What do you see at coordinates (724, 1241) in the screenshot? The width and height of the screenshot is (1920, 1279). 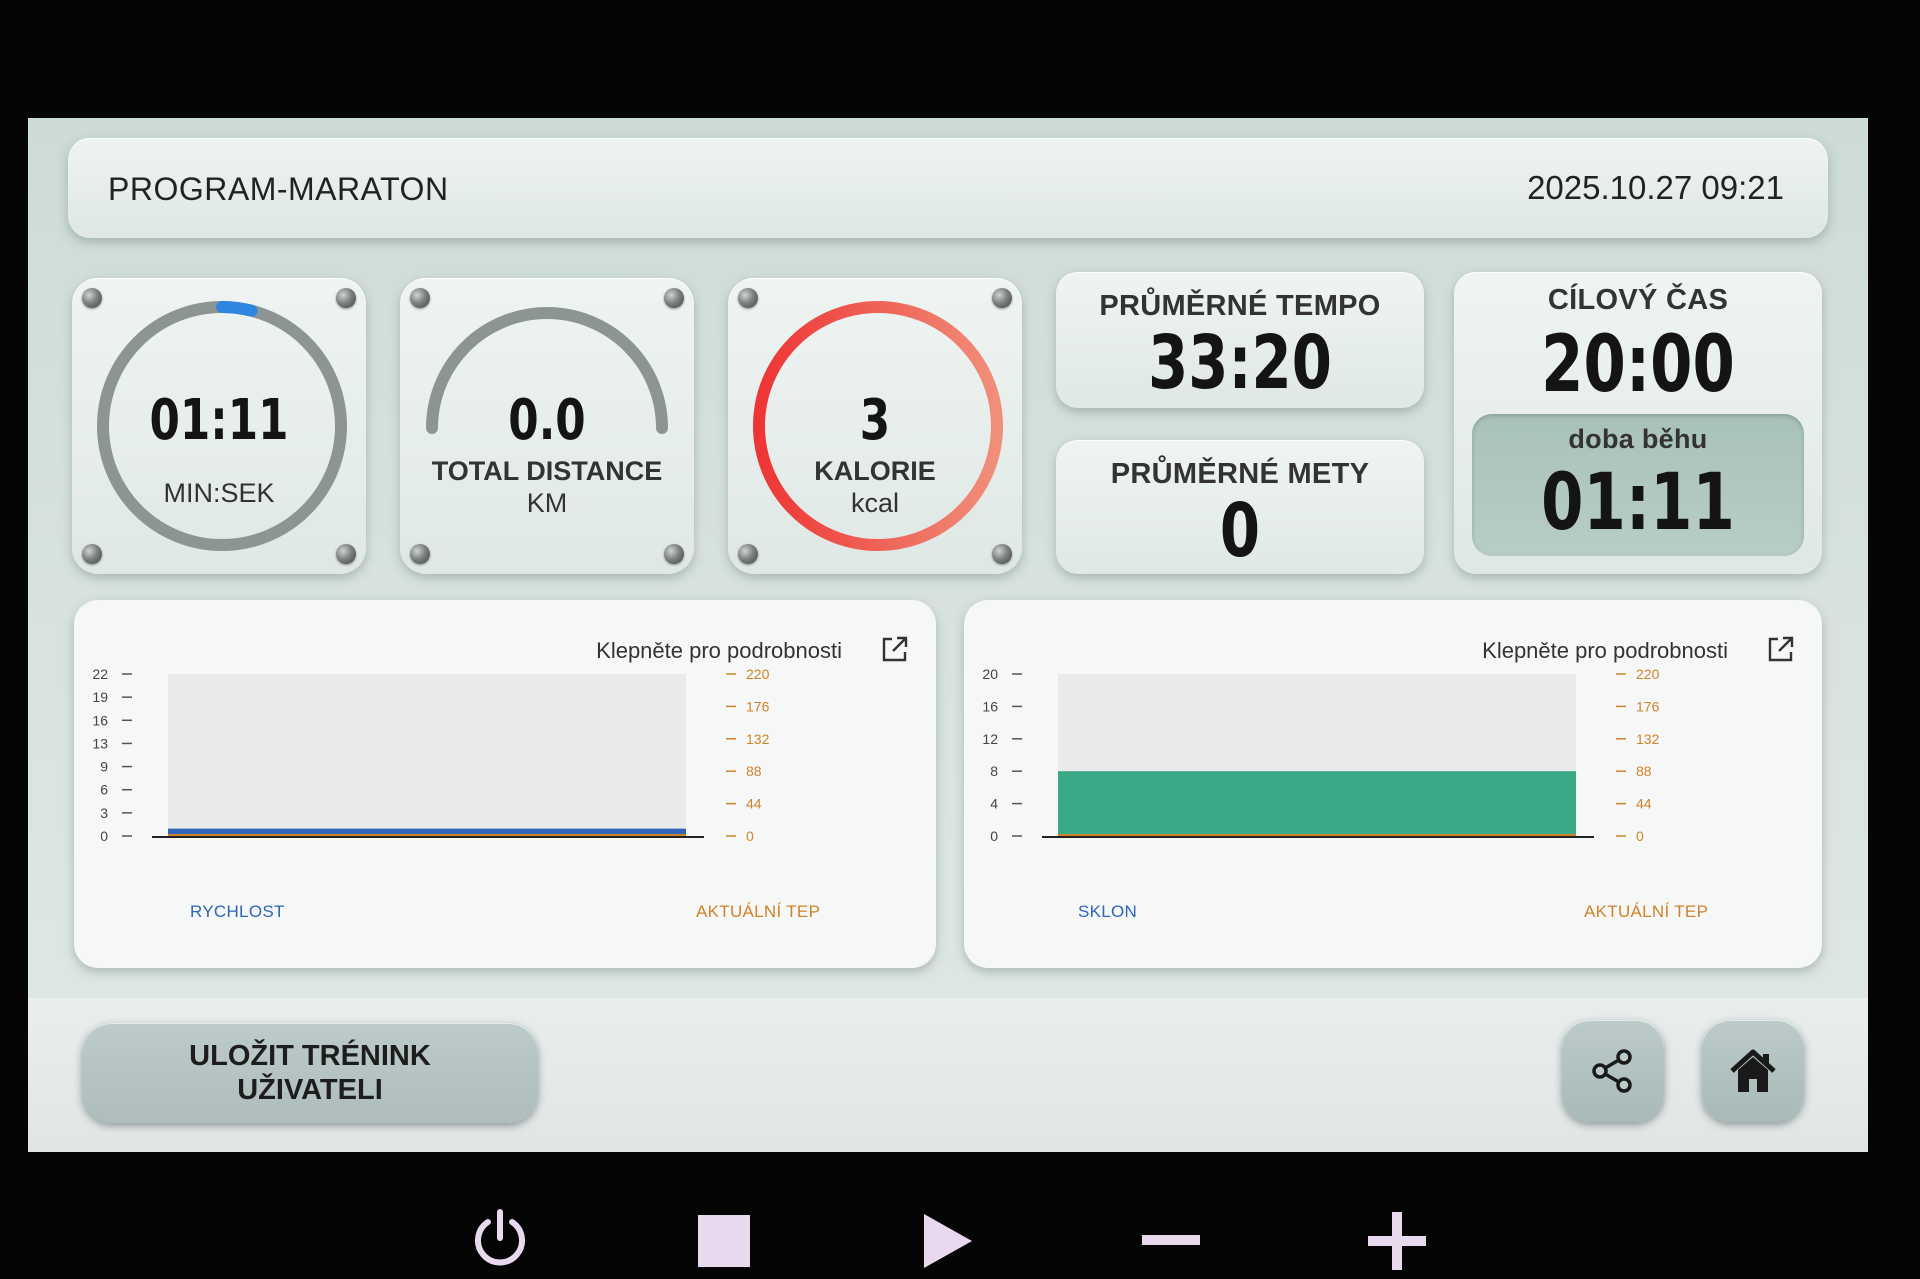 I see `stop-icon` at bounding box center [724, 1241].